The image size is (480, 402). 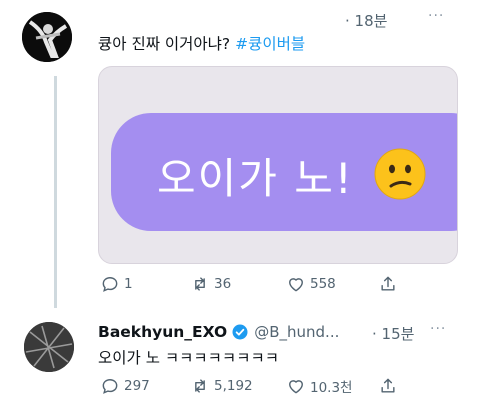 What do you see at coordinates (255, 178) in the screenshot?
I see `bubble-text: 오이가 노!` at bounding box center [255, 178].